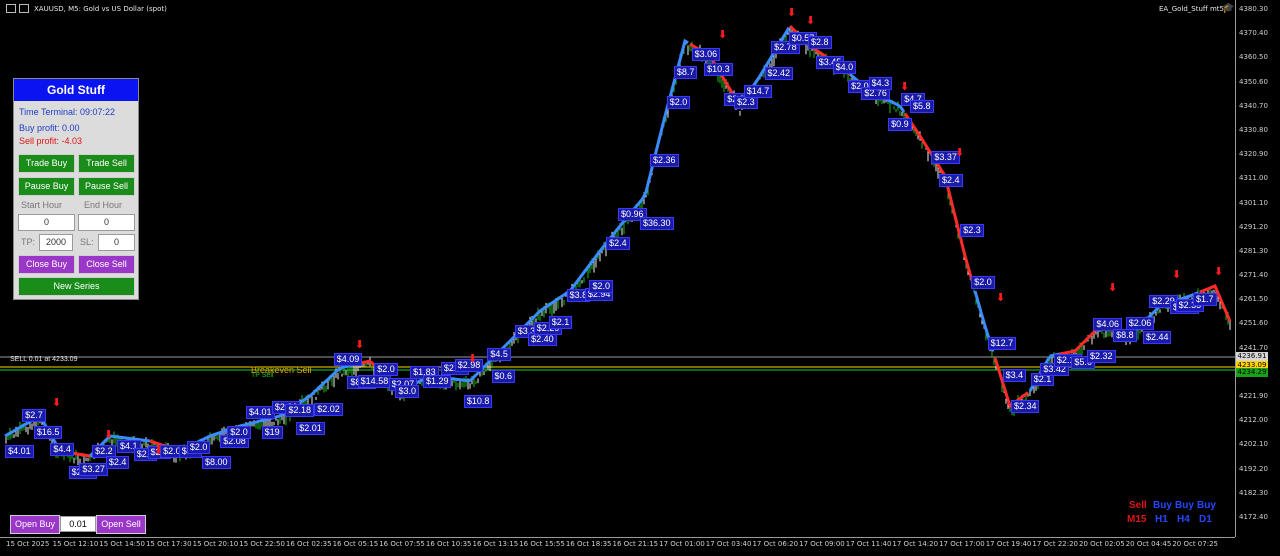 This screenshot has height=556, width=1280. What do you see at coordinates (35, 524) in the screenshot?
I see `open-buy-button: Open Buy` at bounding box center [35, 524].